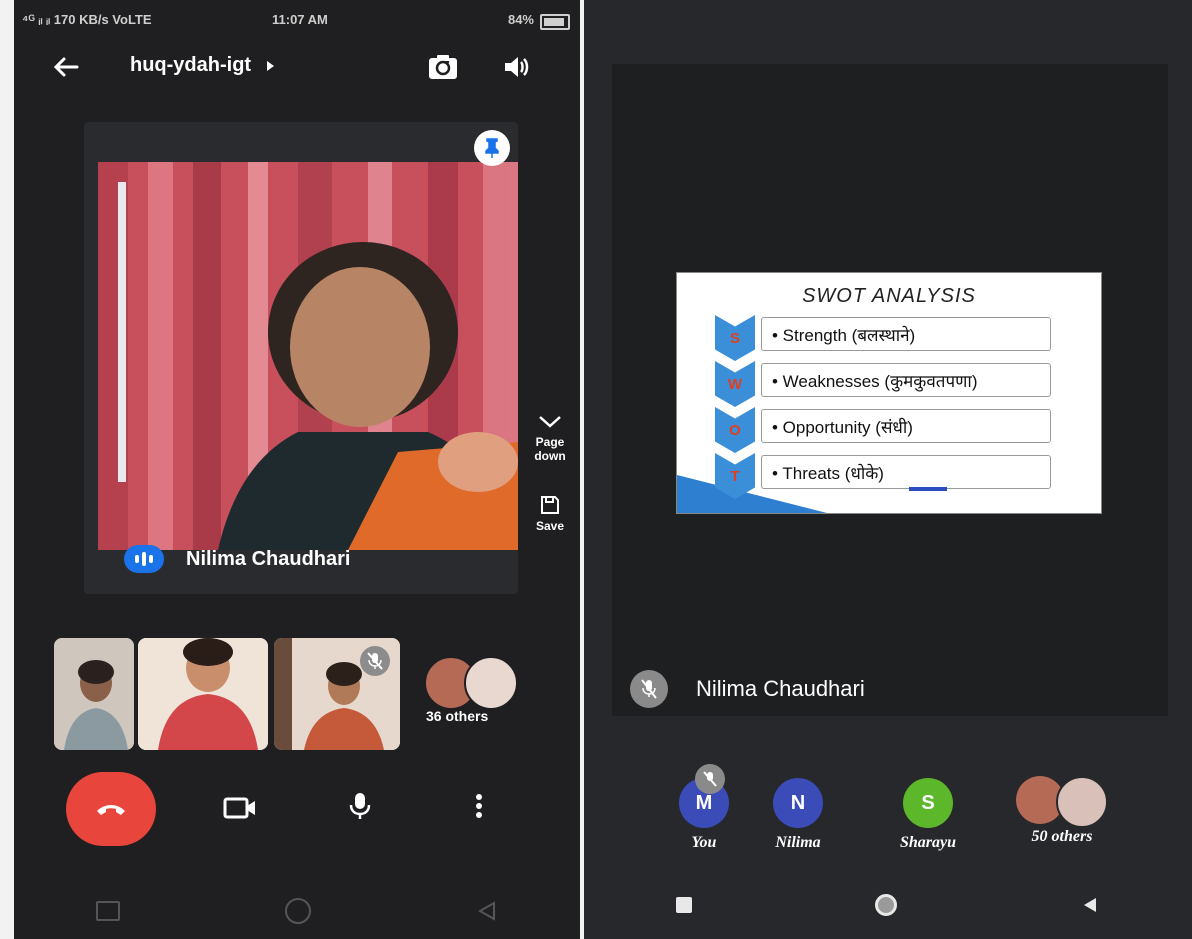  Describe the element at coordinates (66, 67) in the screenshot. I see `back-arrow-icon` at that location.